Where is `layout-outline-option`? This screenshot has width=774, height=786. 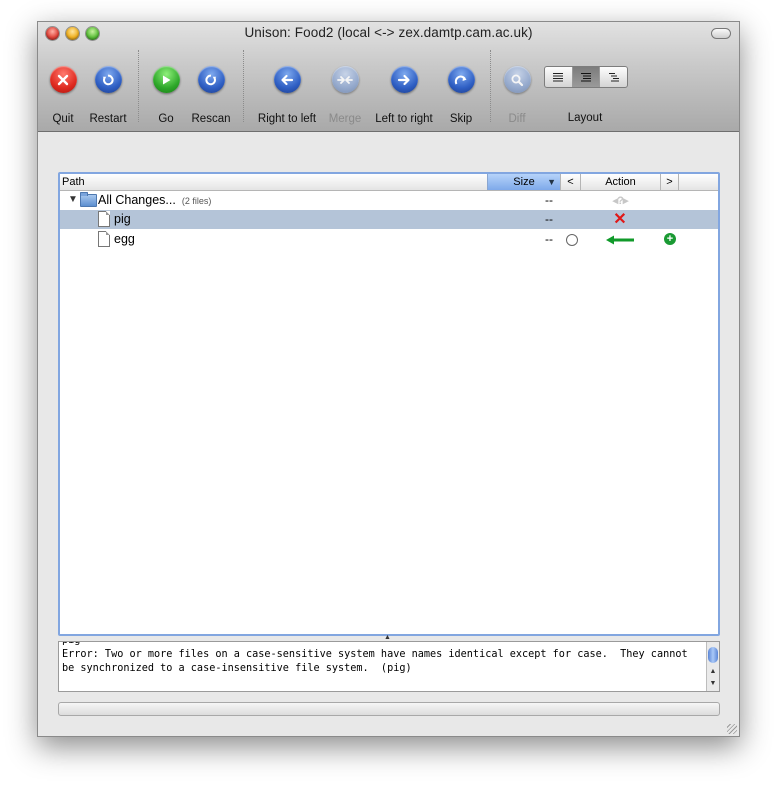 layout-outline-option is located at coordinates (586, 77).